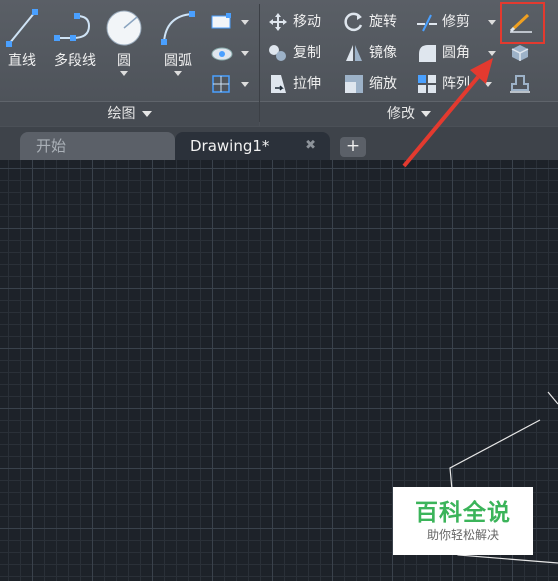 The image size is (558, 581). What do you see at coordinates (51, 146) in the screenshot?
I see `tab-start-label: 开始` at bounding box center [51, 146].